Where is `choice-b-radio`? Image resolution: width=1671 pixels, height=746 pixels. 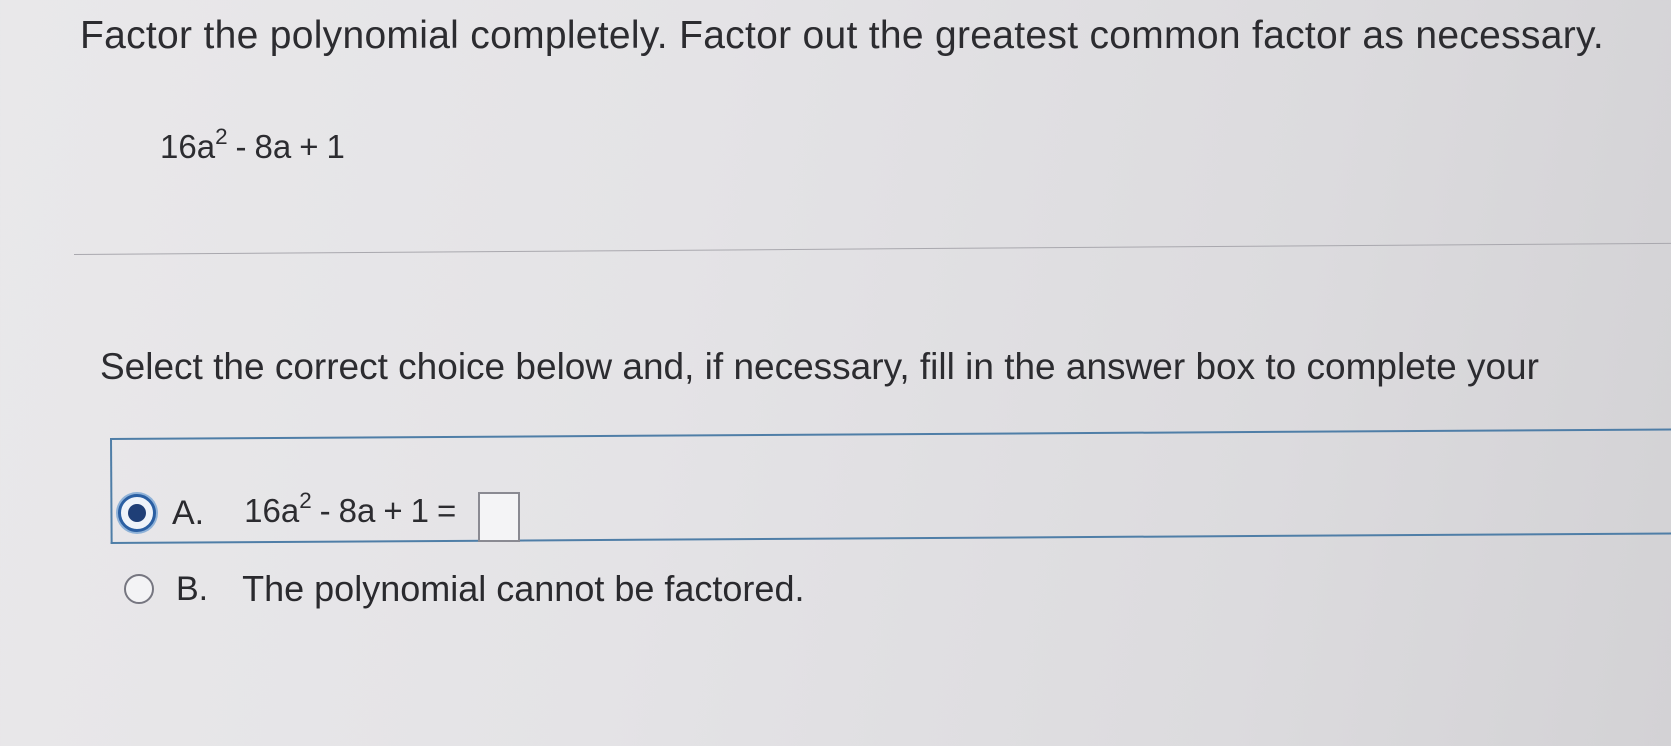 choice-b-radio is located at coordinates (139, 589).